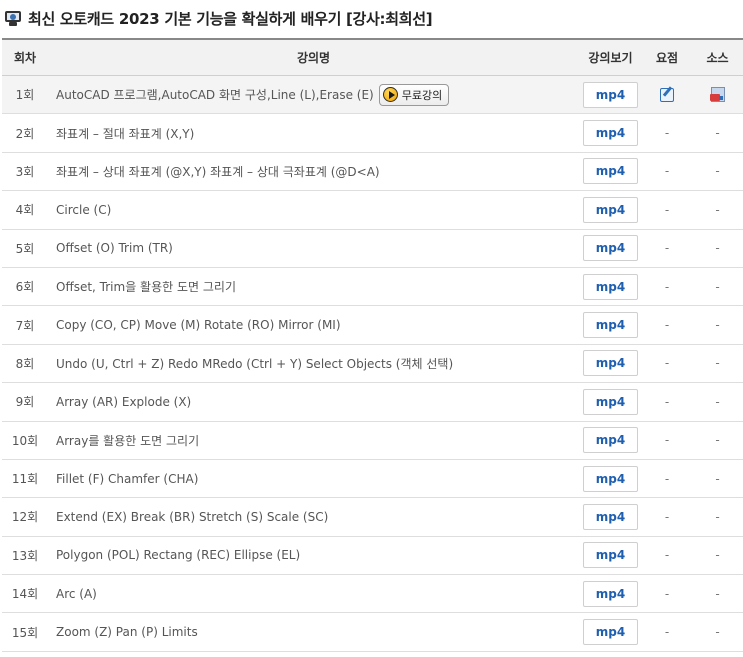 The height and width of the screenshot is (657, 743). I want to click on edit-icon, so click(667, 94).